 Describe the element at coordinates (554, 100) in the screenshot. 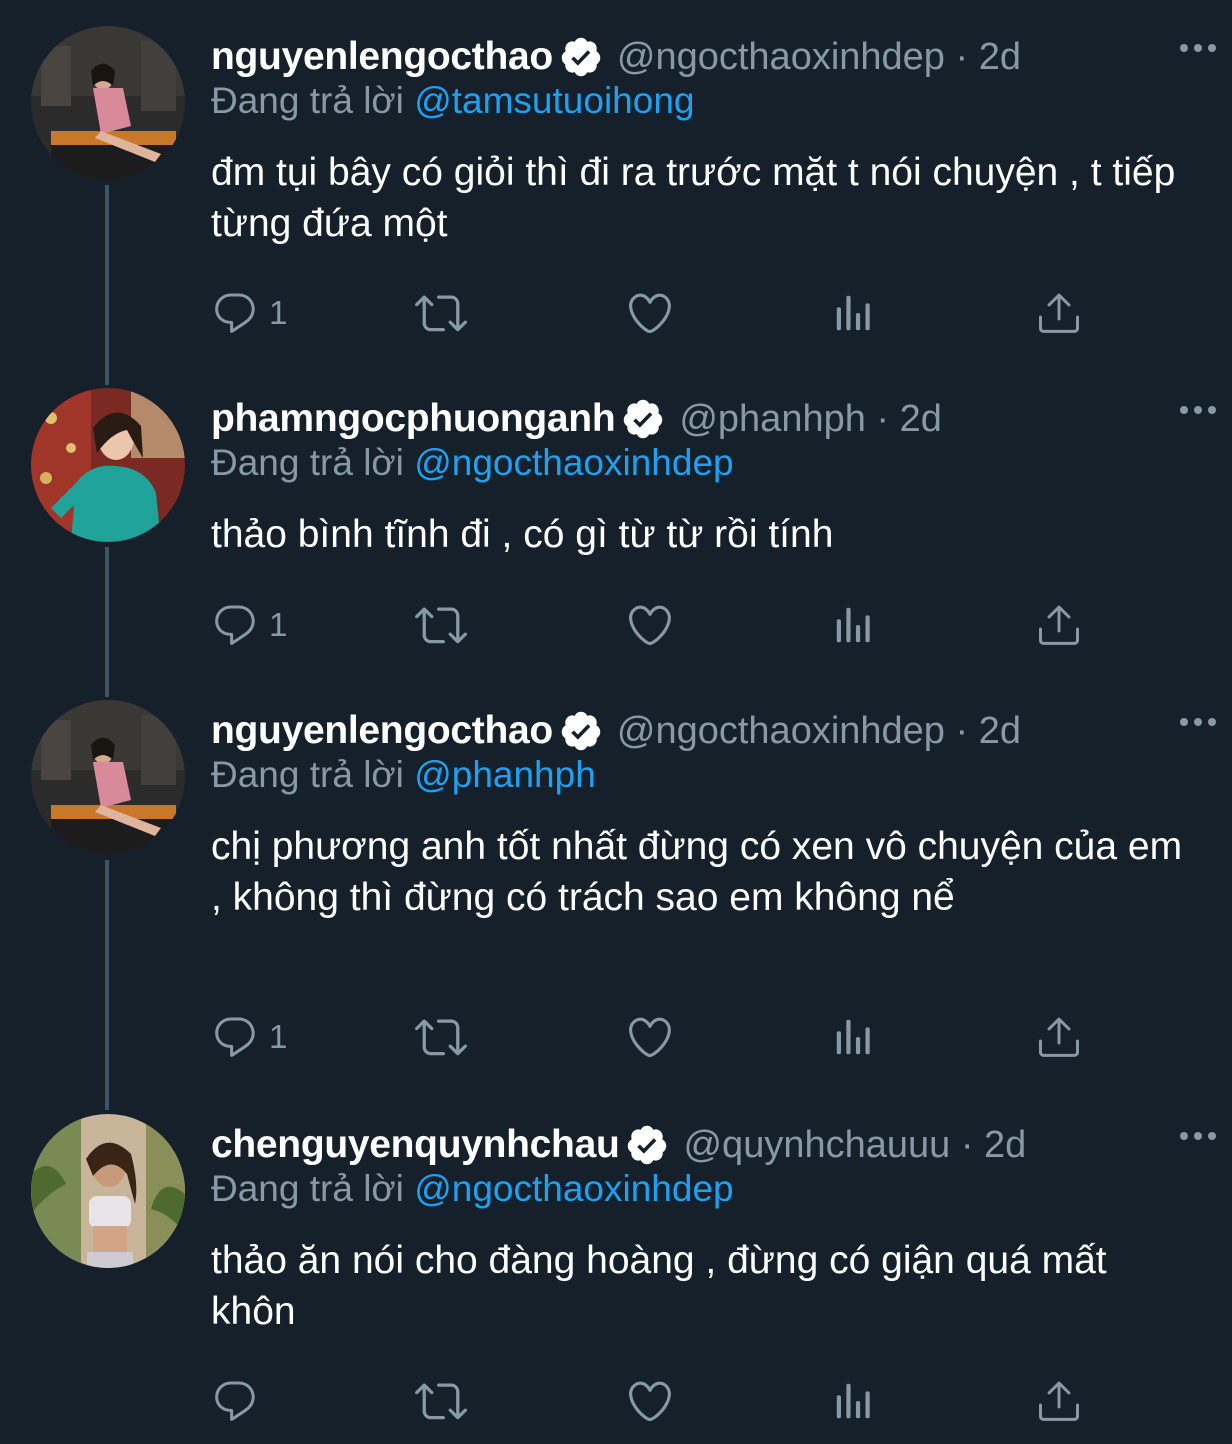

I see `reply-mention-link: @tamsutuoihong` at that location.